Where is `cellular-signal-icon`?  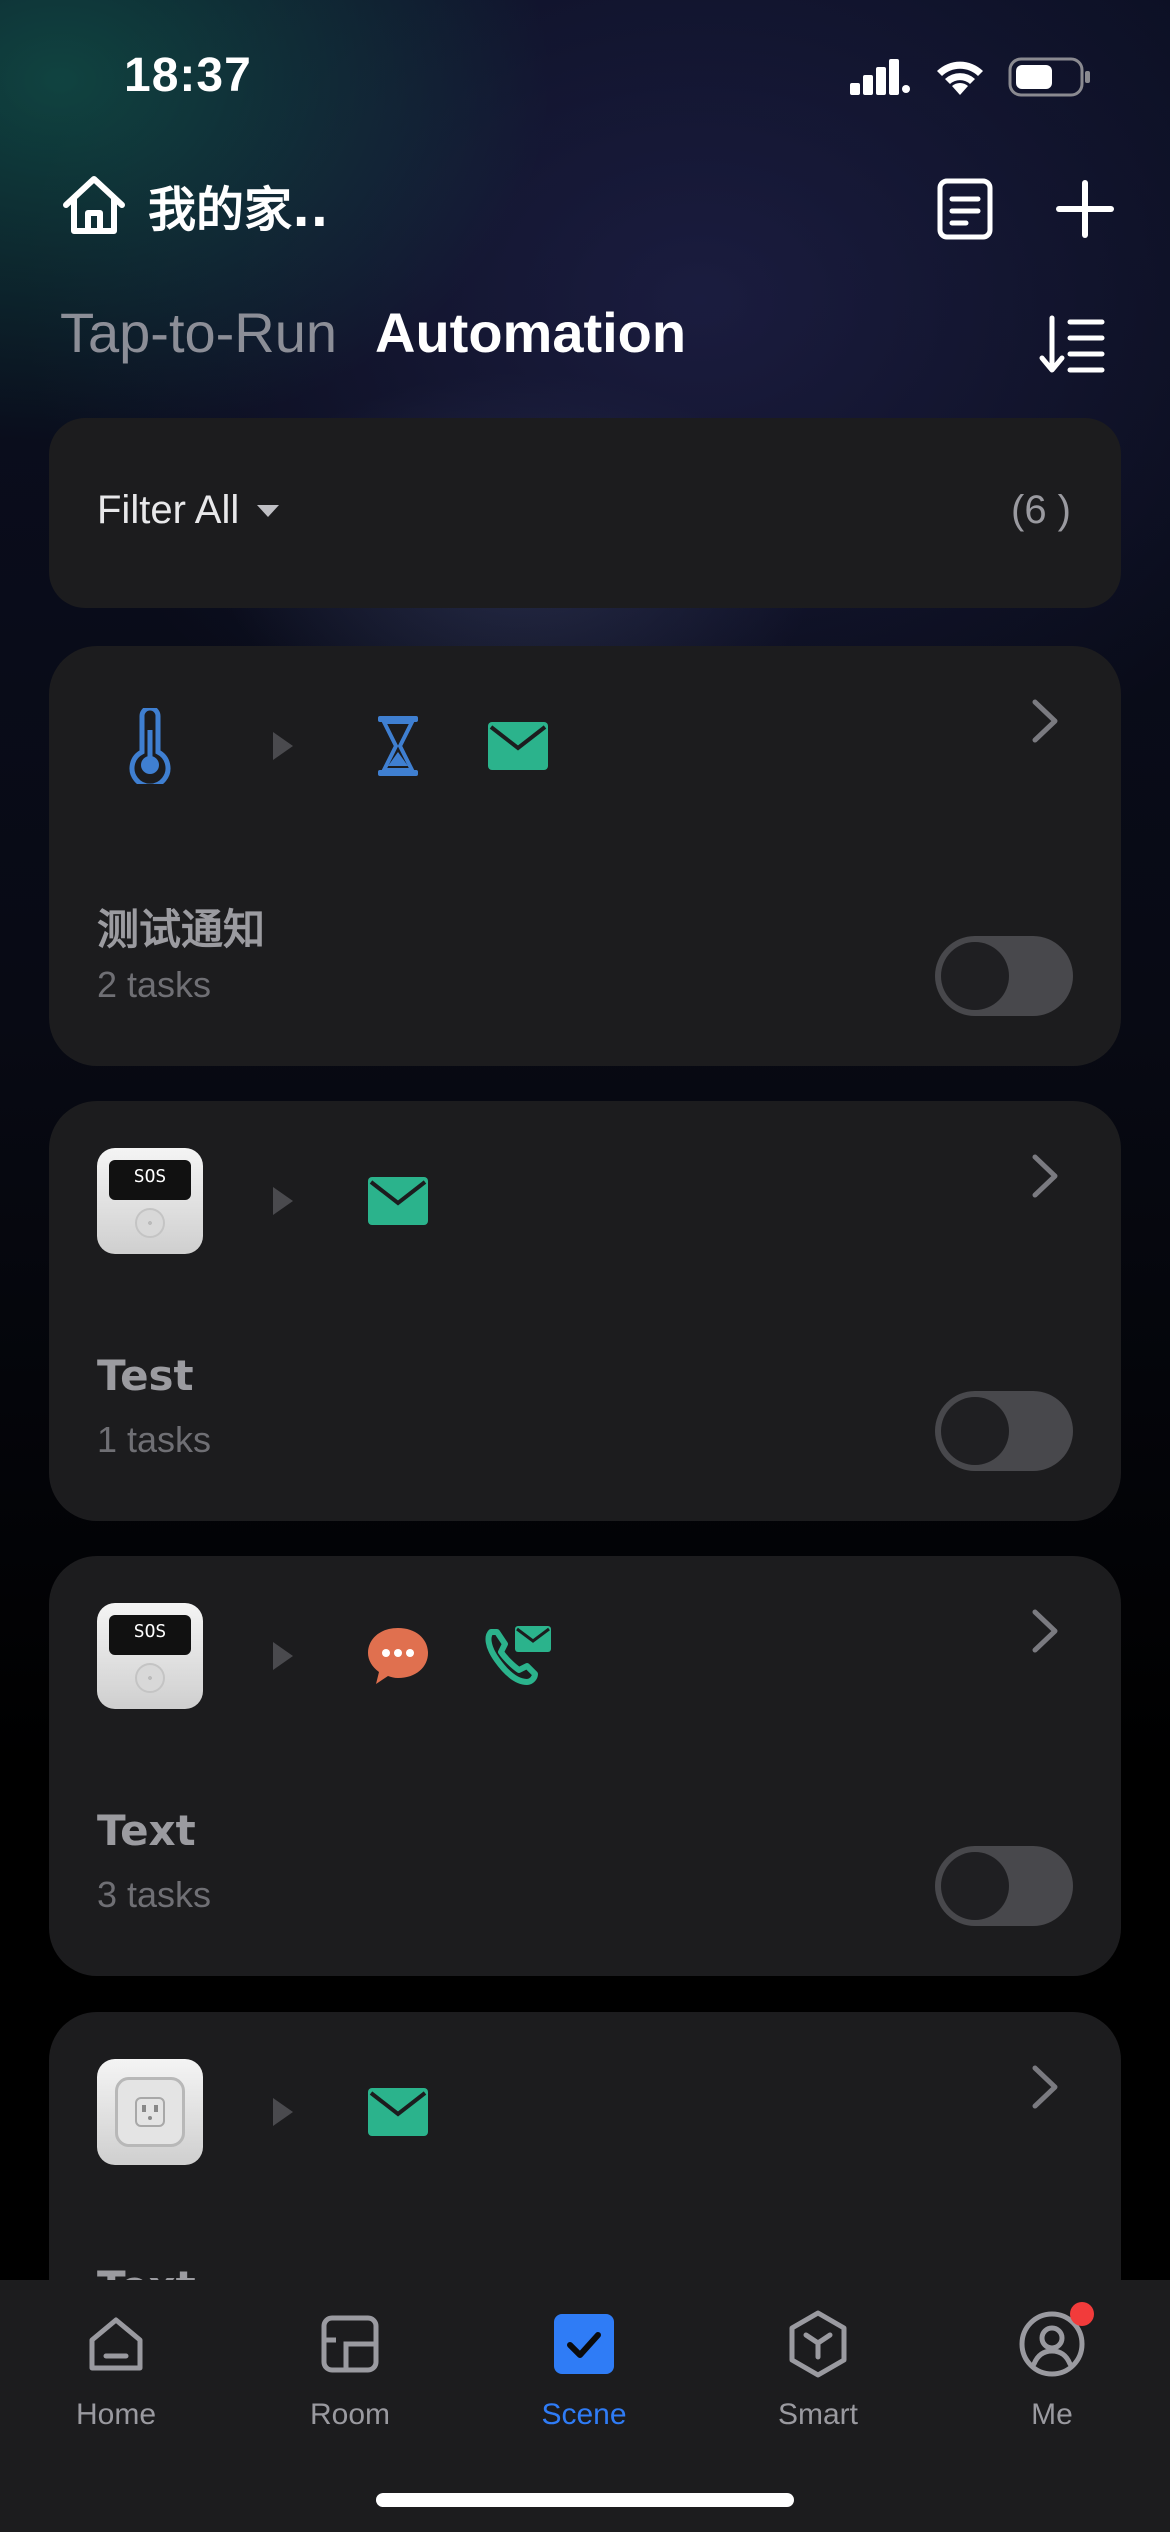 cellular-signal-icon is located at coordinates (880, 77).